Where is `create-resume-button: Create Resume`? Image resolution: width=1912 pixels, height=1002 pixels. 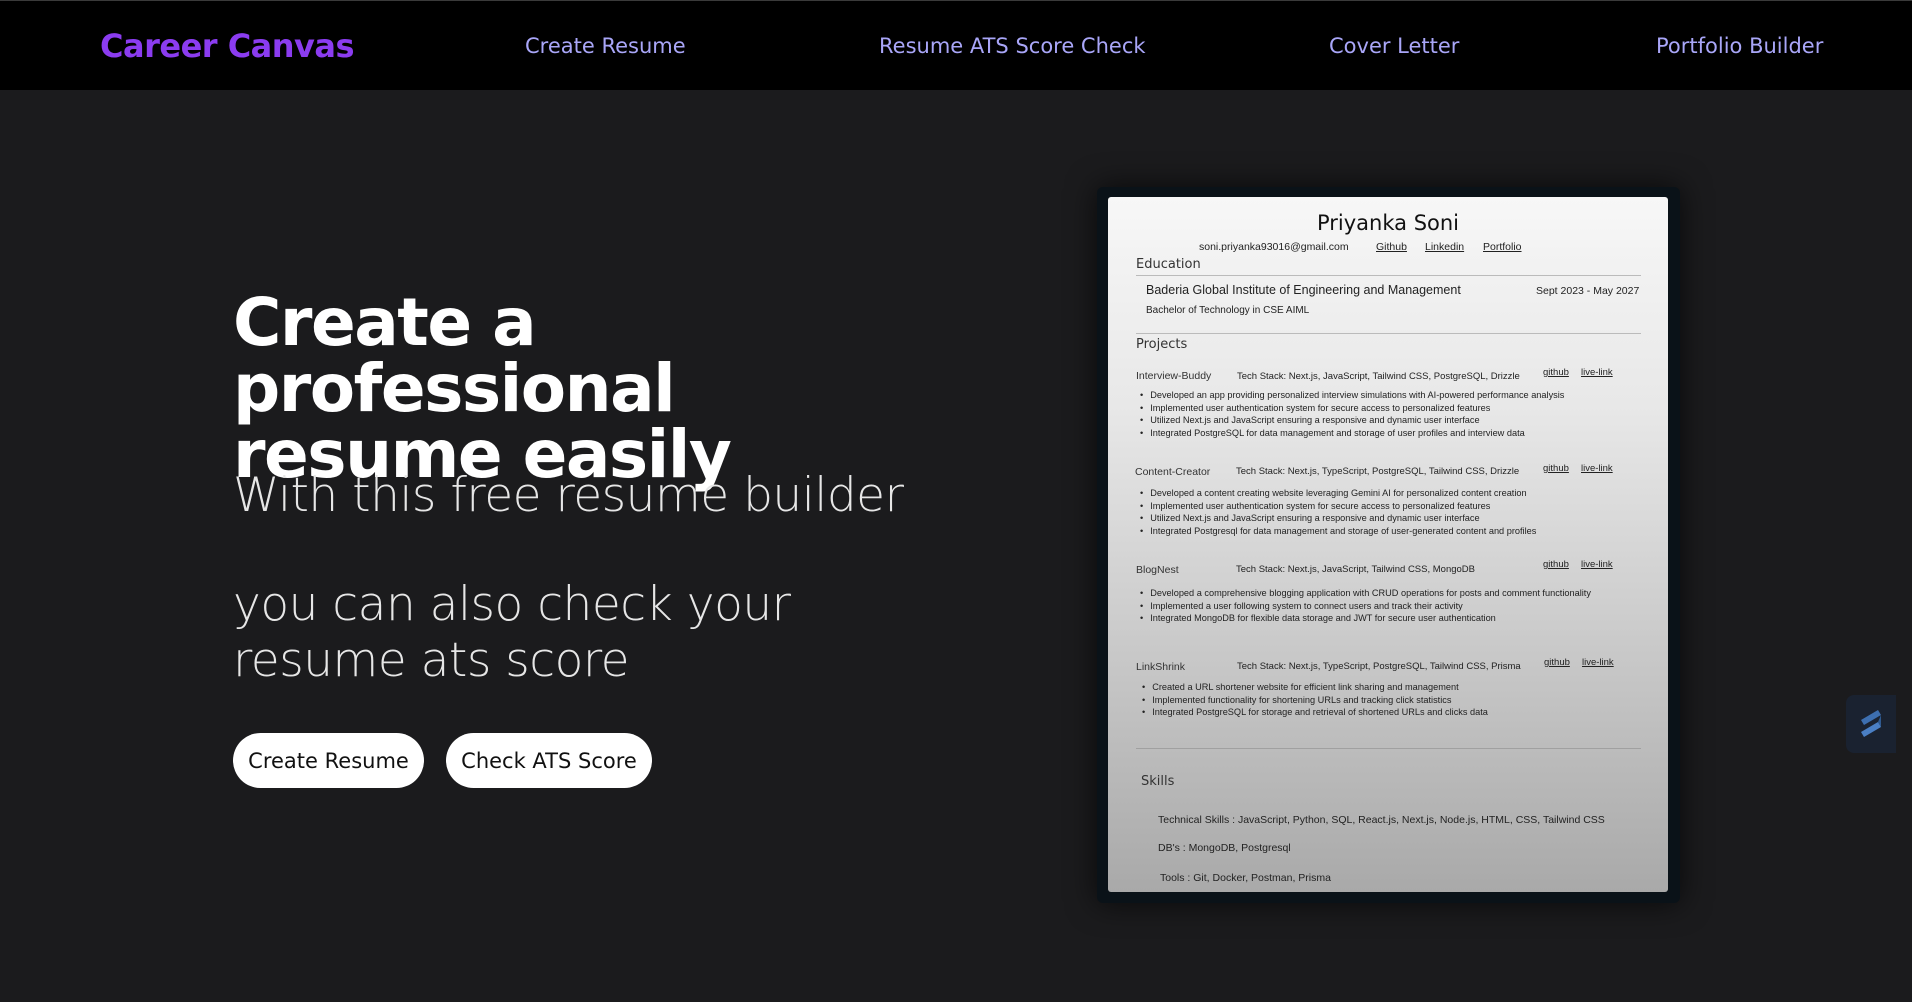 create-resume-button: Create Resume is located at coordinates (328, 760).